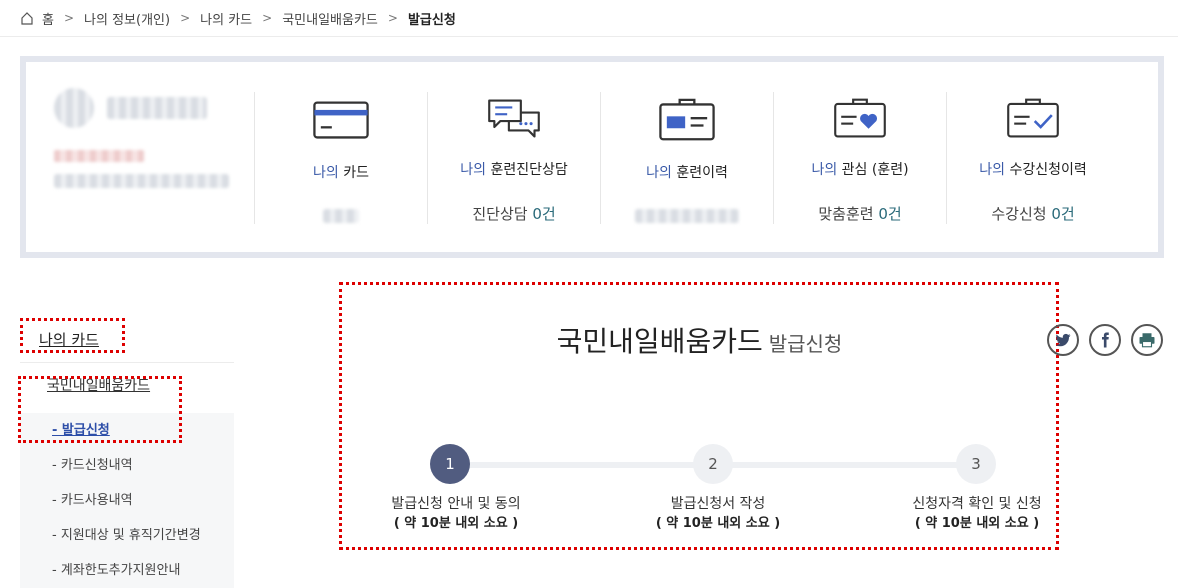 This screenshot has height=588, width=1178. I want to click on step-3-text: 신청자격 확인 및 신청 ( 약 10분 내외 소요 ), so click(977, 513).